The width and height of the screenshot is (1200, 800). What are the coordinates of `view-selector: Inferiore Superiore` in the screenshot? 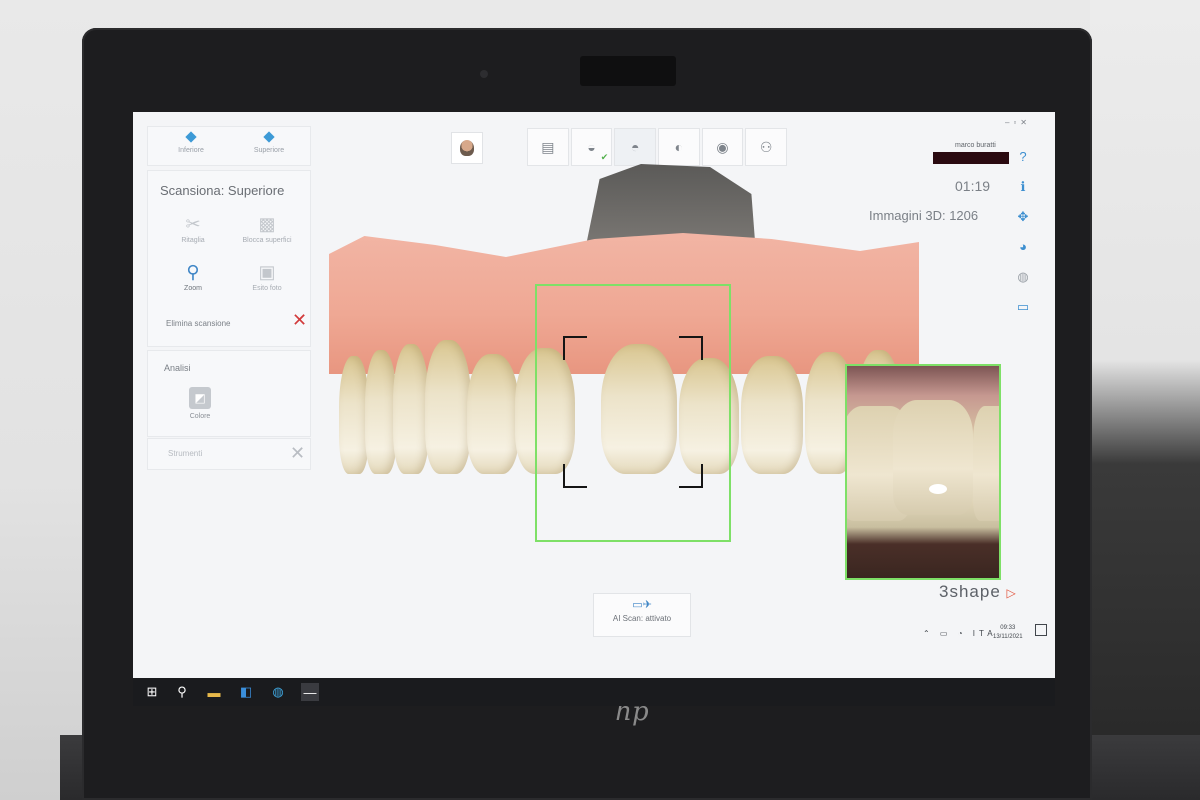 It's located at (229, 146).